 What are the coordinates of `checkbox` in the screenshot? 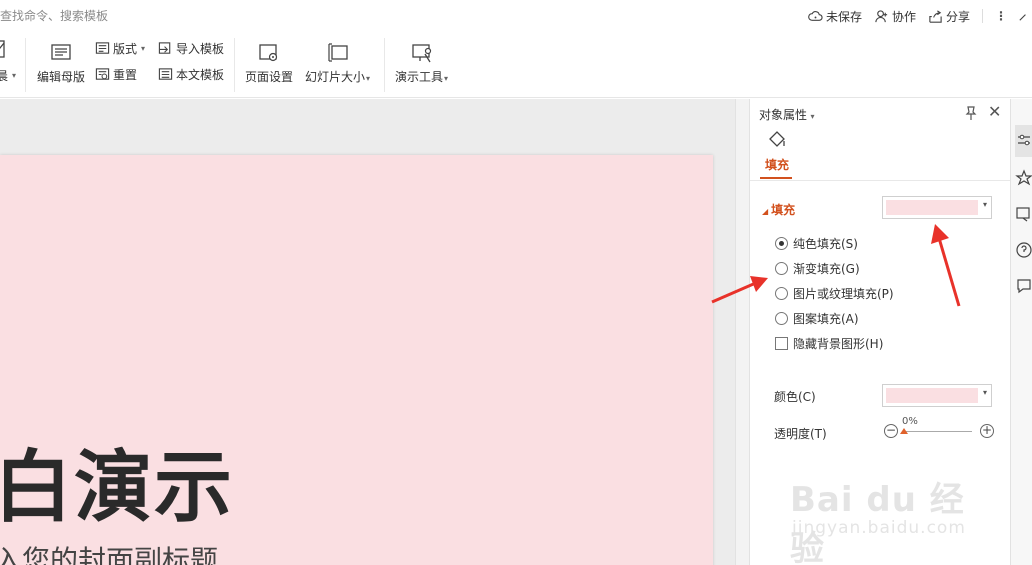 It's located at (781, 343).